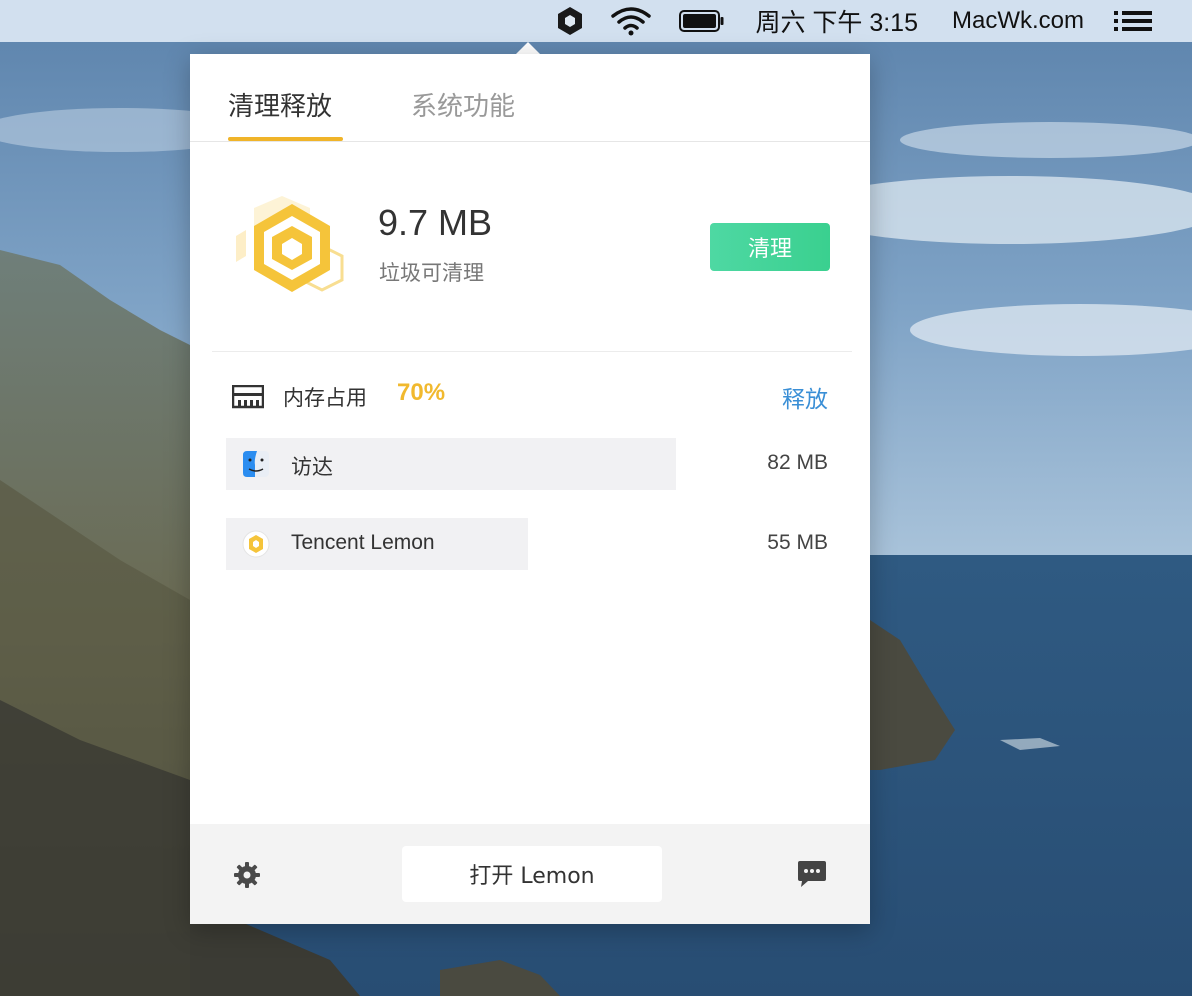 The image size is (1192, 996). Describe the element at coordinates (797, 542) in the screenshot. I see `process-memory-size: 55 MB` at that location.